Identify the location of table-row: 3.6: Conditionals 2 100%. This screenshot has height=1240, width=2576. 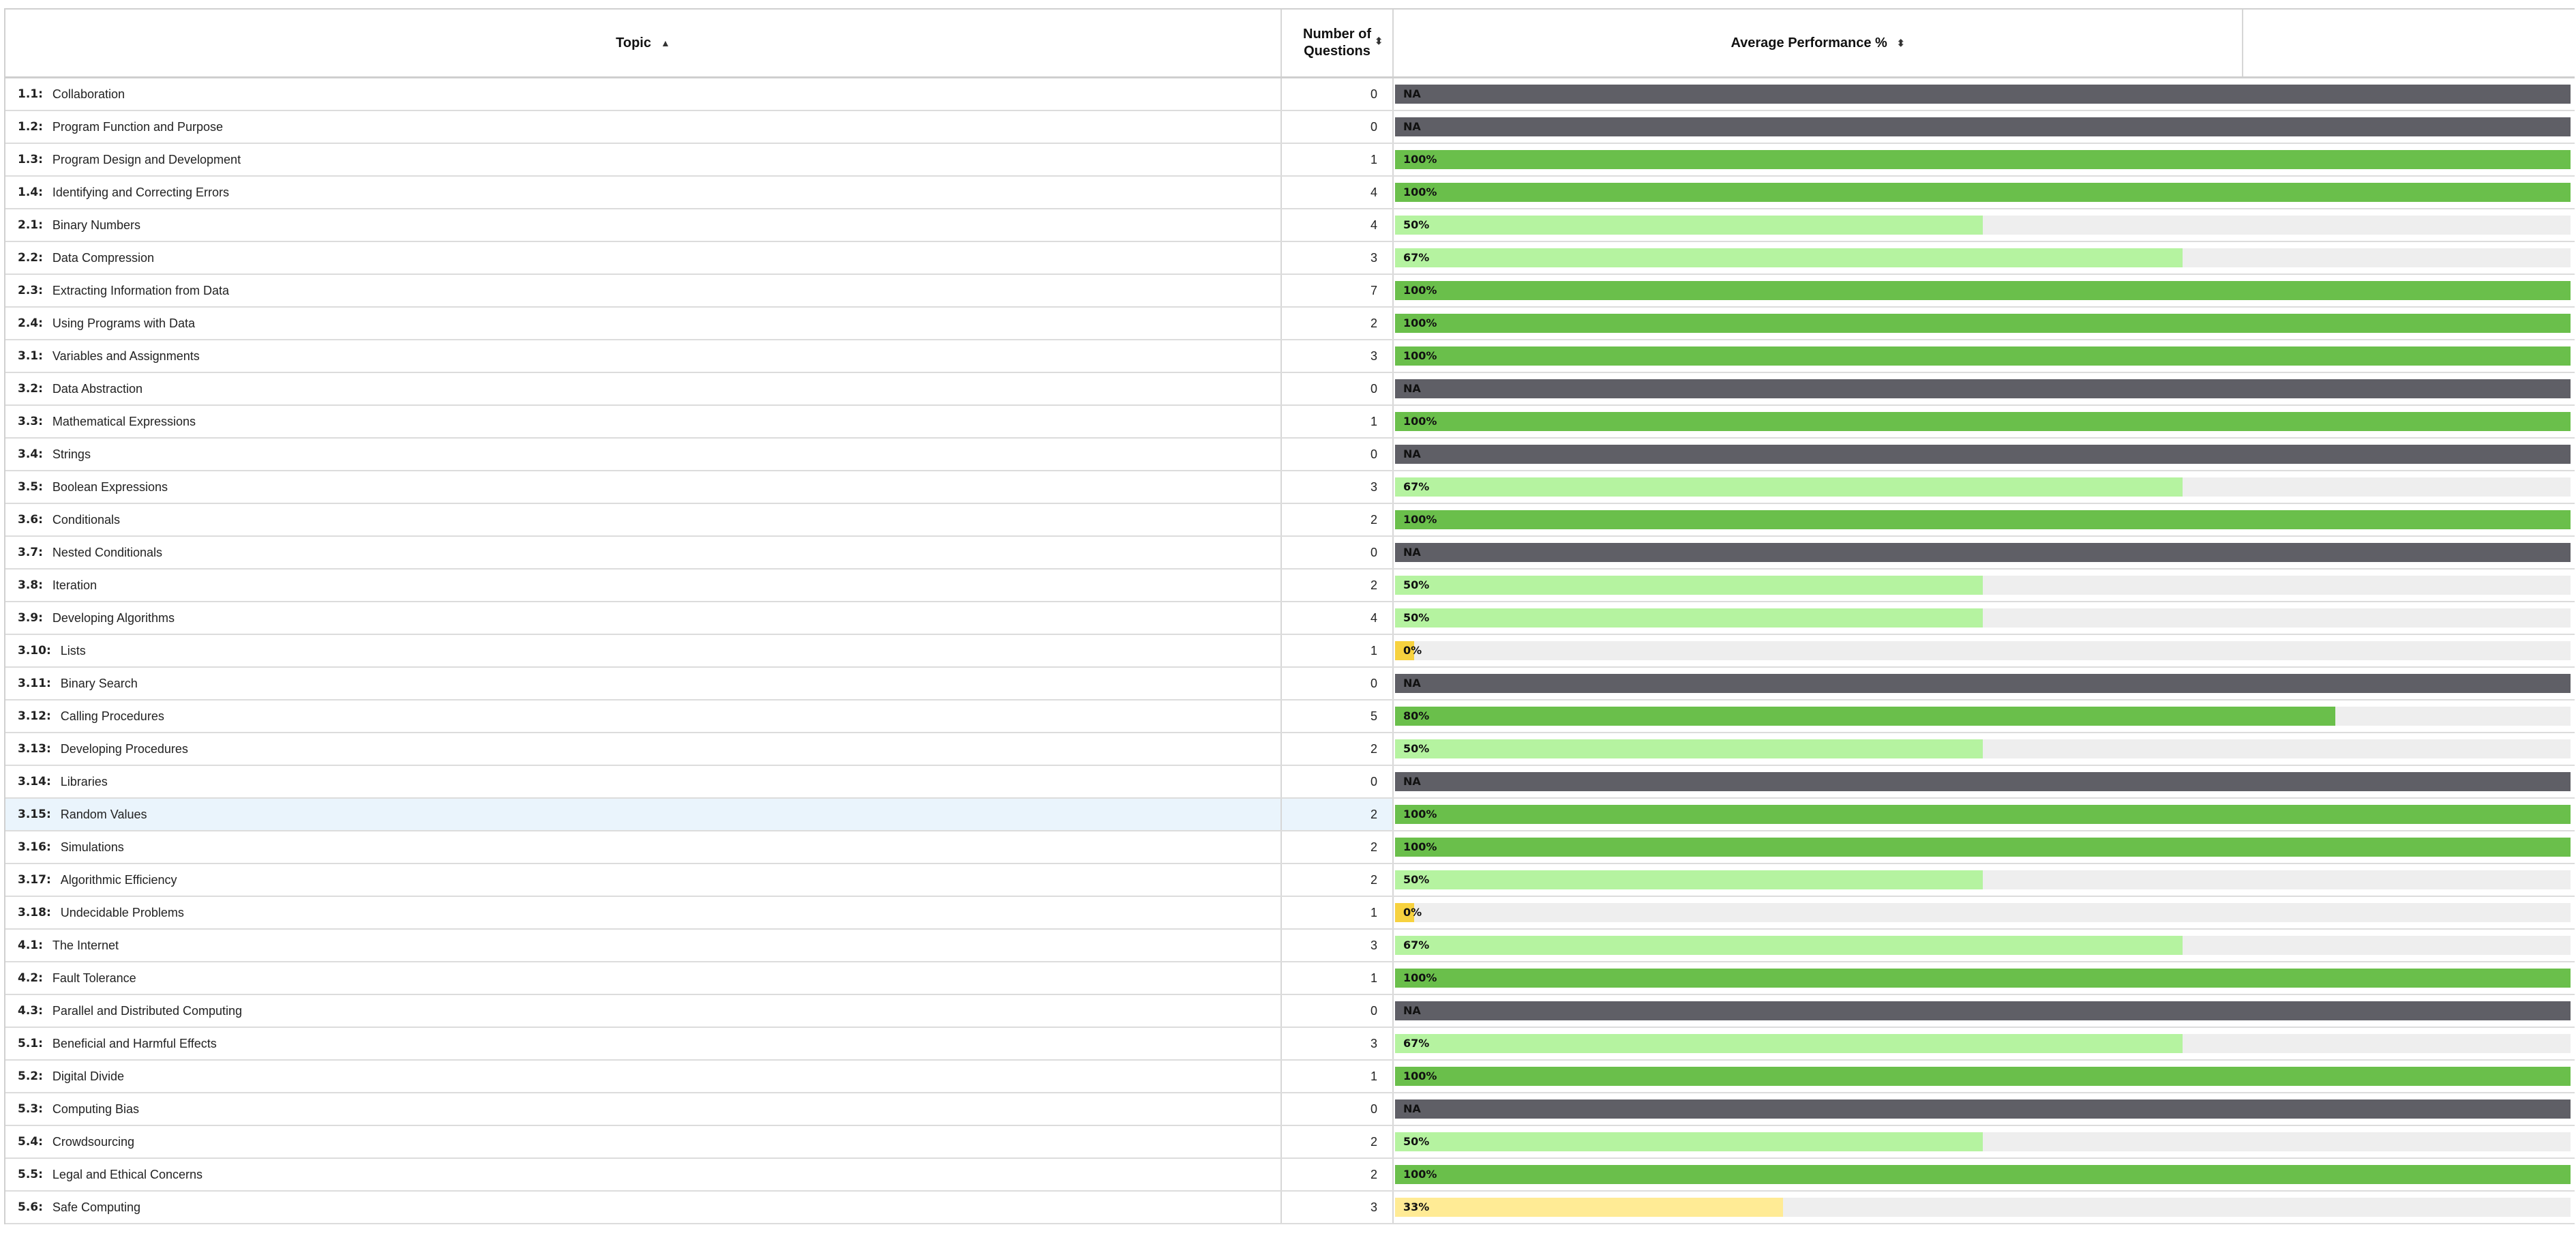
(1290, 520).